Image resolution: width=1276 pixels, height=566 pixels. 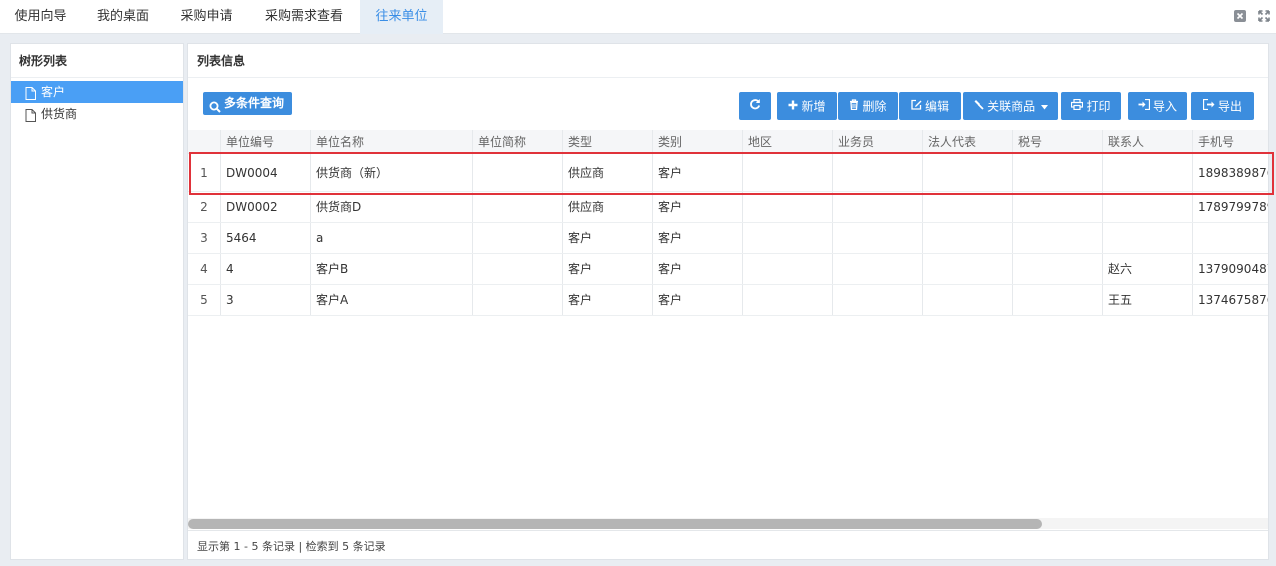 I want to click on related-products-label: 关联商品, so click(x=1011, y=106).